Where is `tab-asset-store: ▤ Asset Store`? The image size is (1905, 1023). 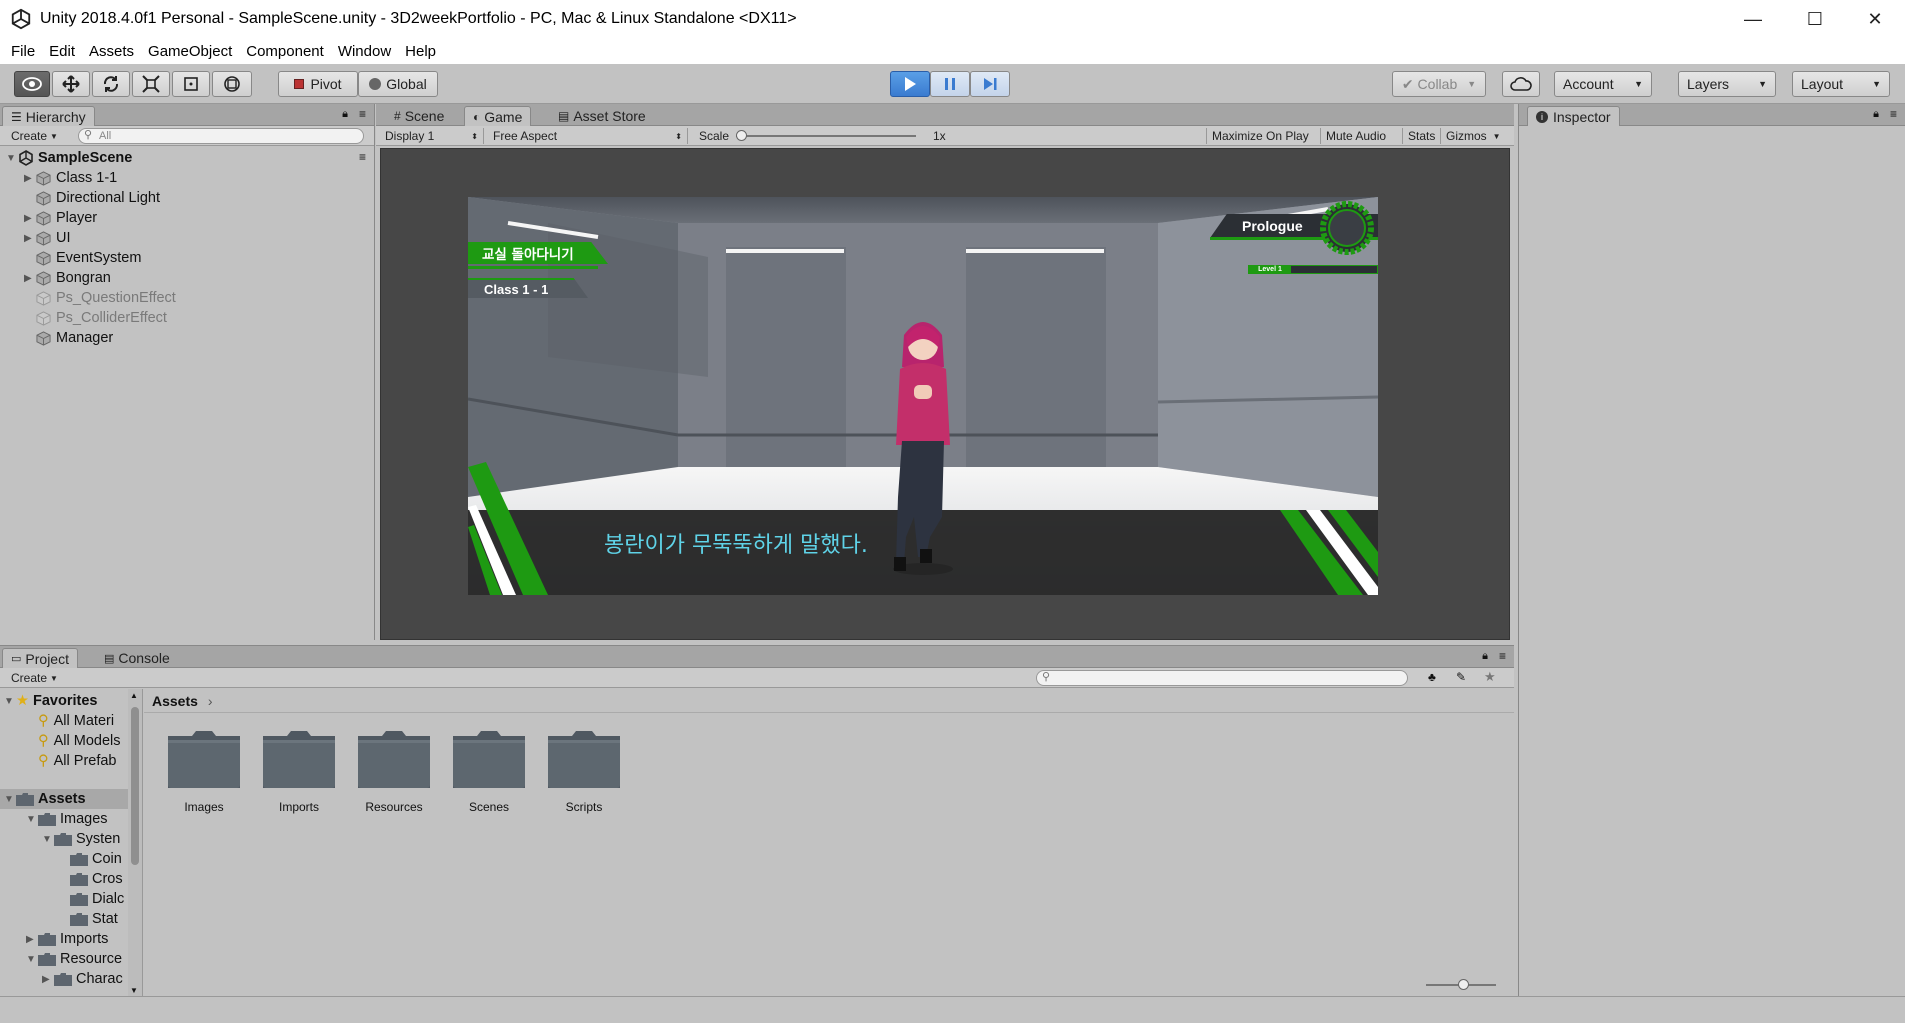 tab-asset-store: ▤ Asset Store is located at coordinates (602, 116).